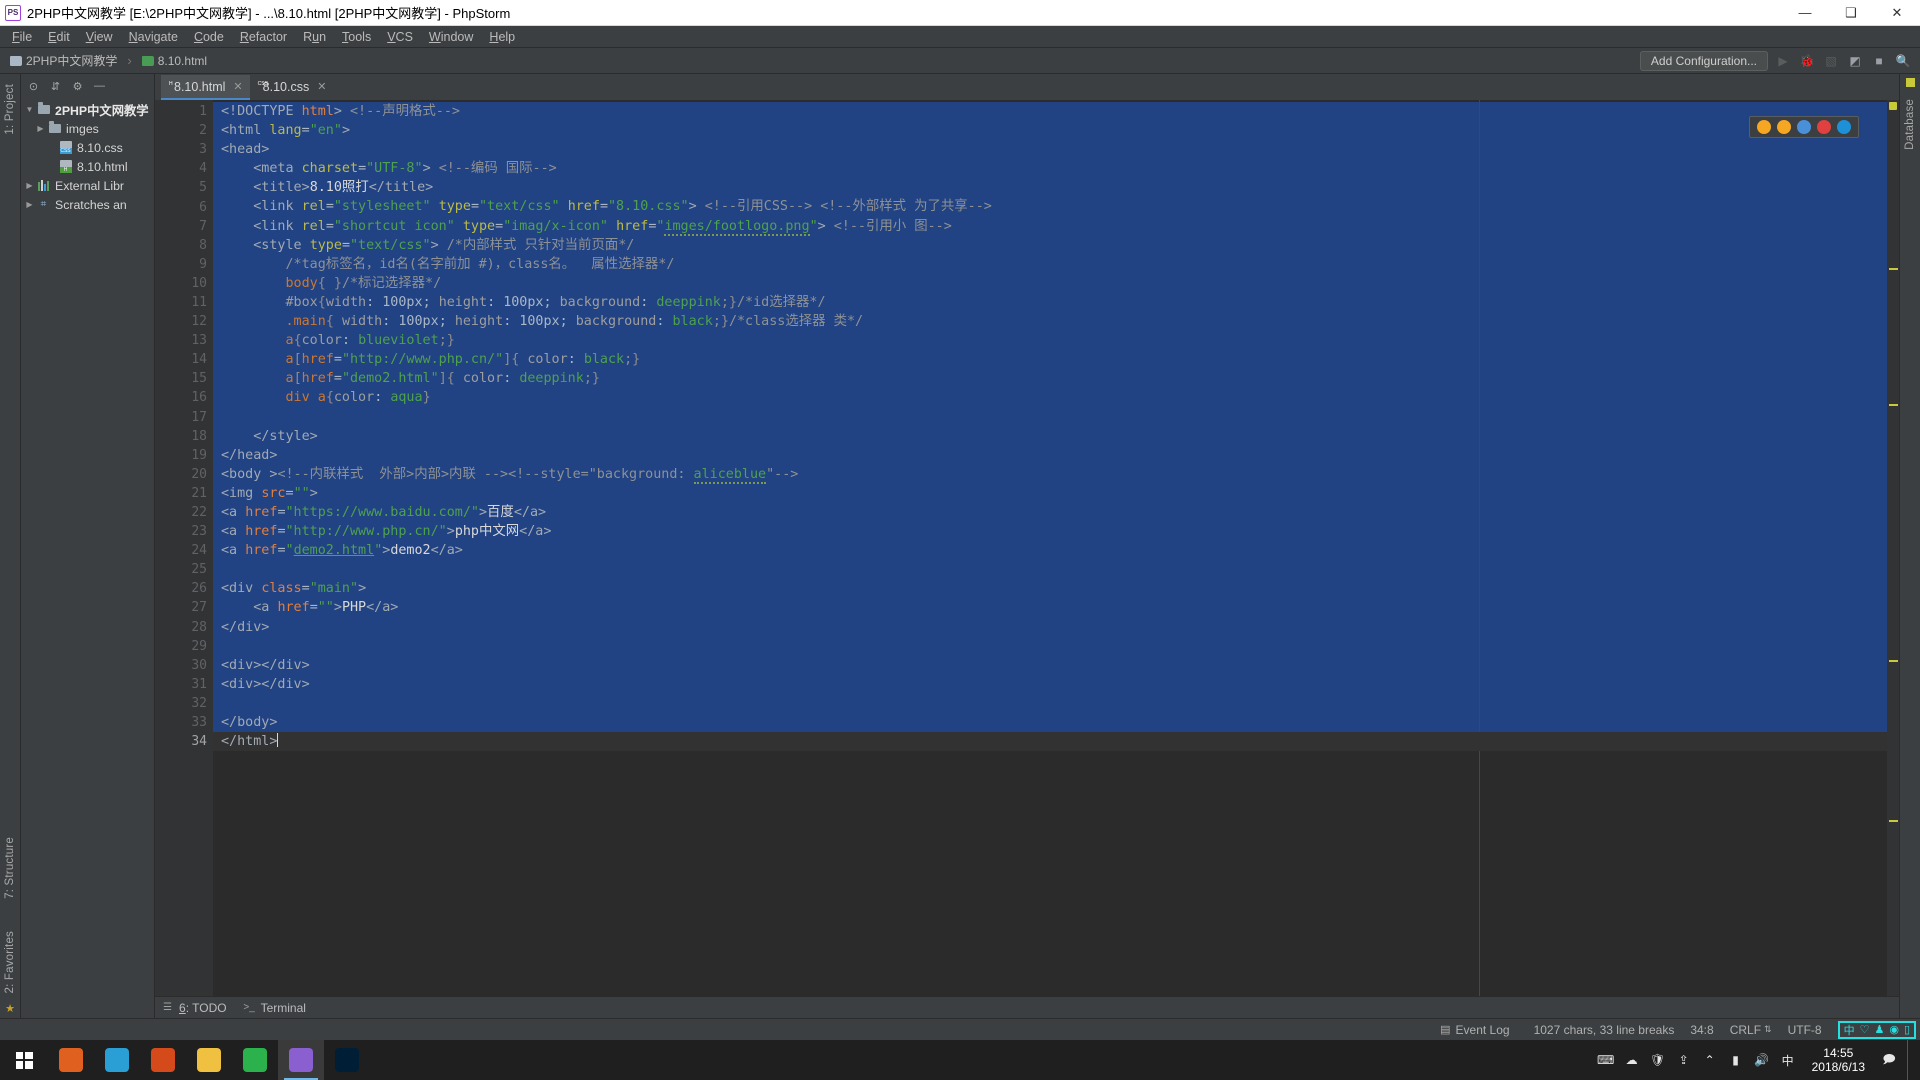 This screenshot has width=1920, height=1080. I want to click on code-line: </body>, so click(1050, 722).